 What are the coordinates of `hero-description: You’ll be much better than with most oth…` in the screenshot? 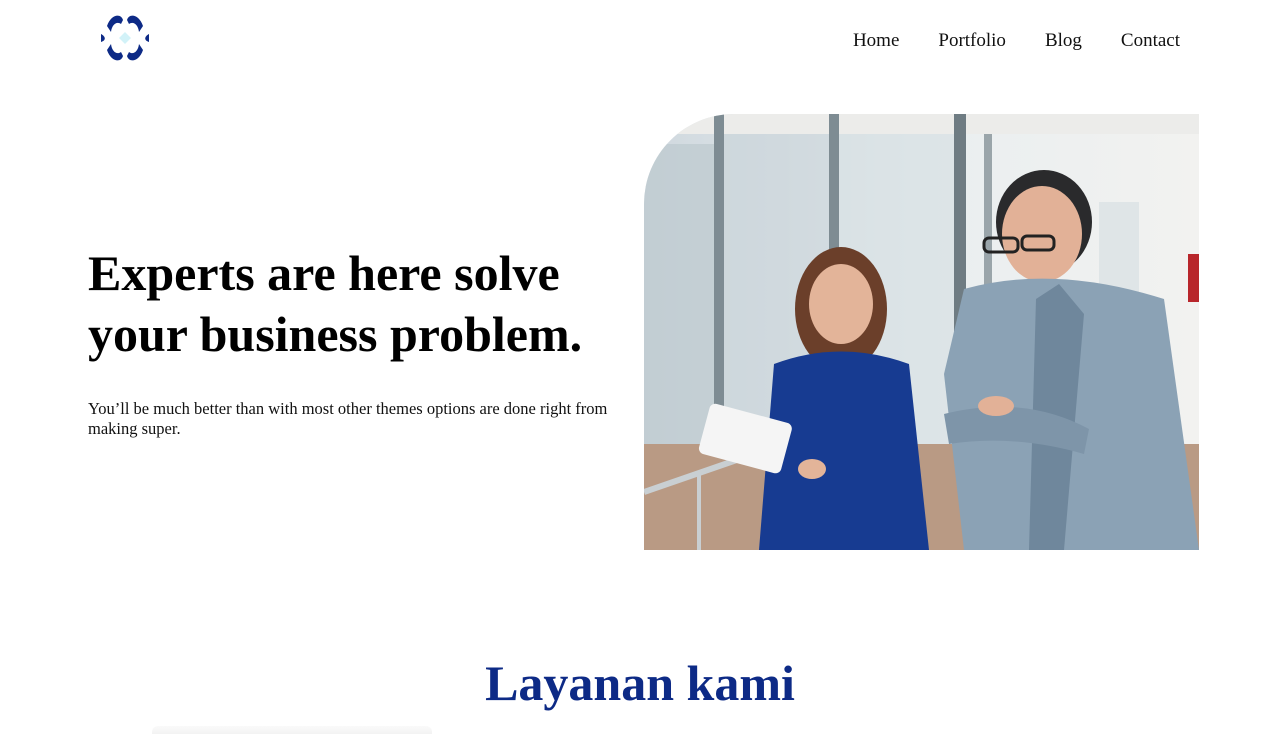 It's located at (348, 418).